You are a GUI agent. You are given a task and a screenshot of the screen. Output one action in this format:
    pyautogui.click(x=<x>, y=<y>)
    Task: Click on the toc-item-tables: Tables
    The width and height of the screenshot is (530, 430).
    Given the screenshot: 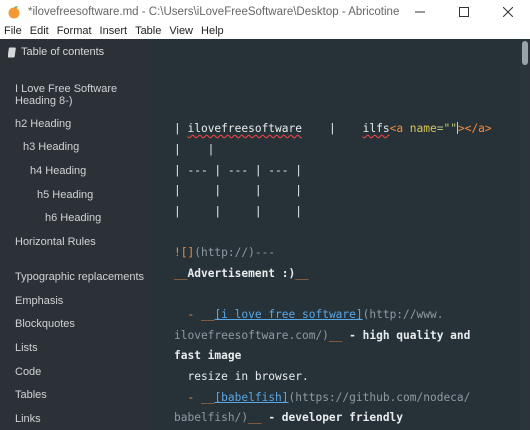 What is the action you would take?
    pyautogui.click(x=31, y=395)
    